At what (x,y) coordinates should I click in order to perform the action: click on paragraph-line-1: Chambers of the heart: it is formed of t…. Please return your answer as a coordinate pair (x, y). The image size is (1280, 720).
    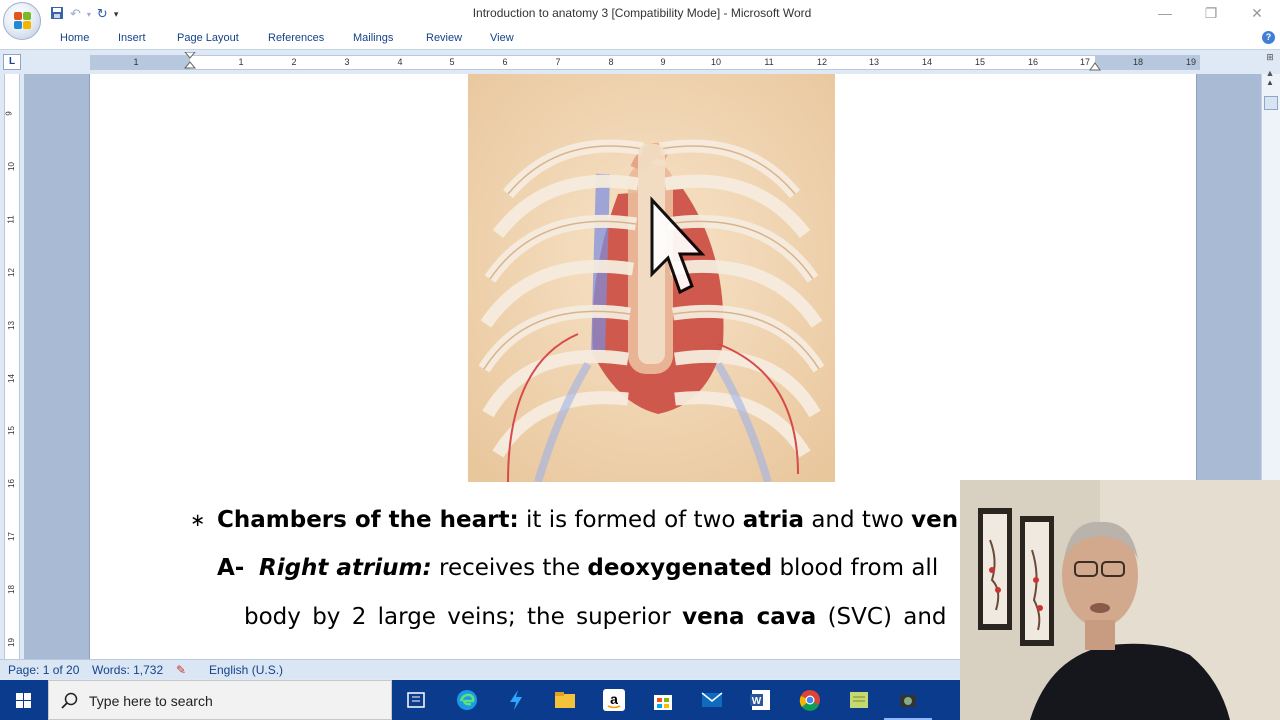
    Looking at the image, I should click on (587, 520).